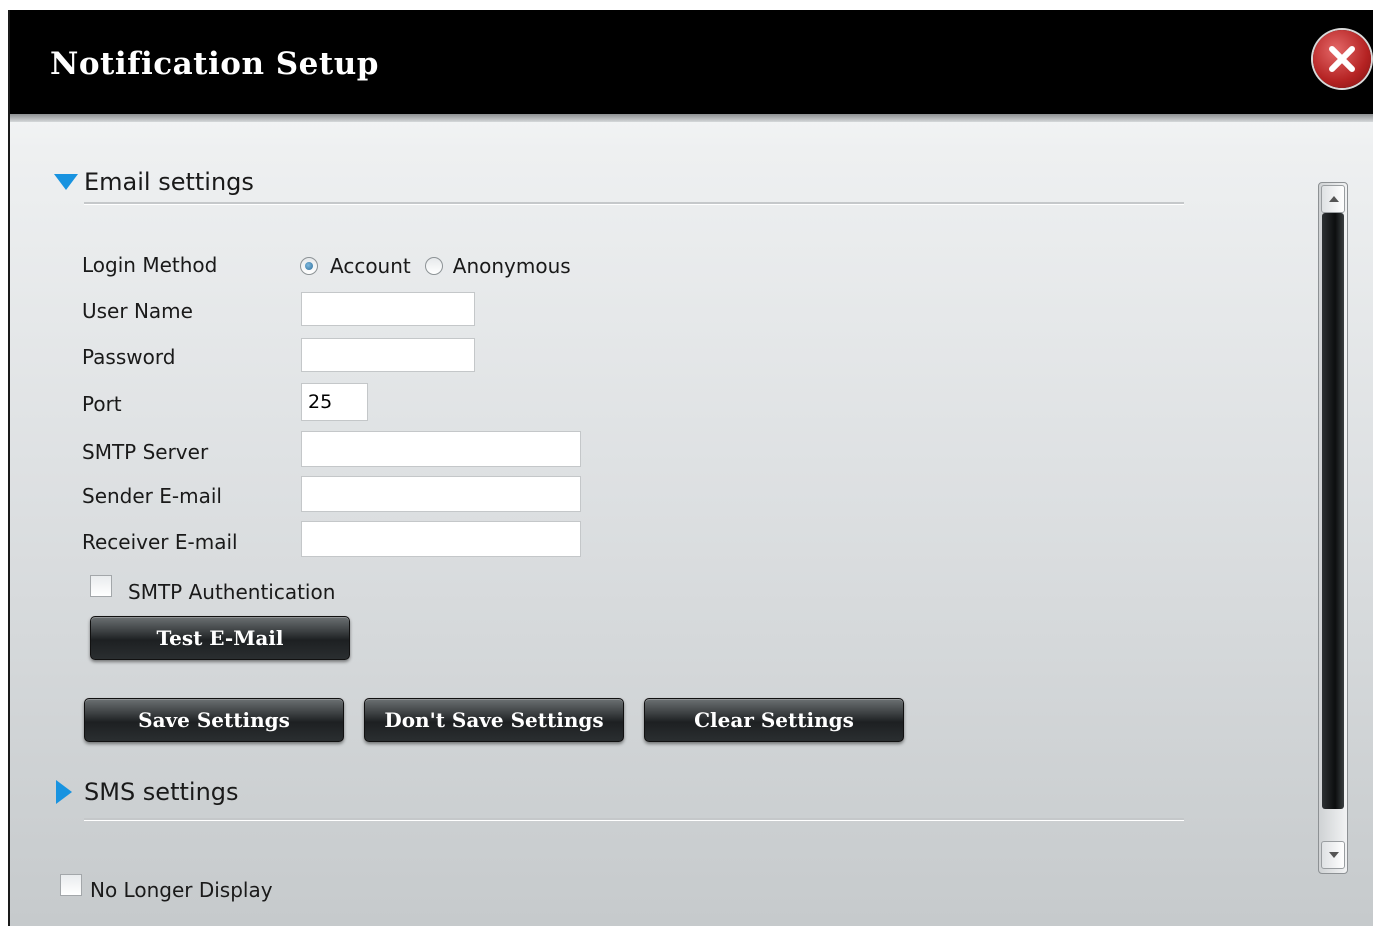 Image resolution: width=1373 pixels, height=926 pixels. I want to click on smtp-authentication-label: SMTP Authentication, so click(232, 592).